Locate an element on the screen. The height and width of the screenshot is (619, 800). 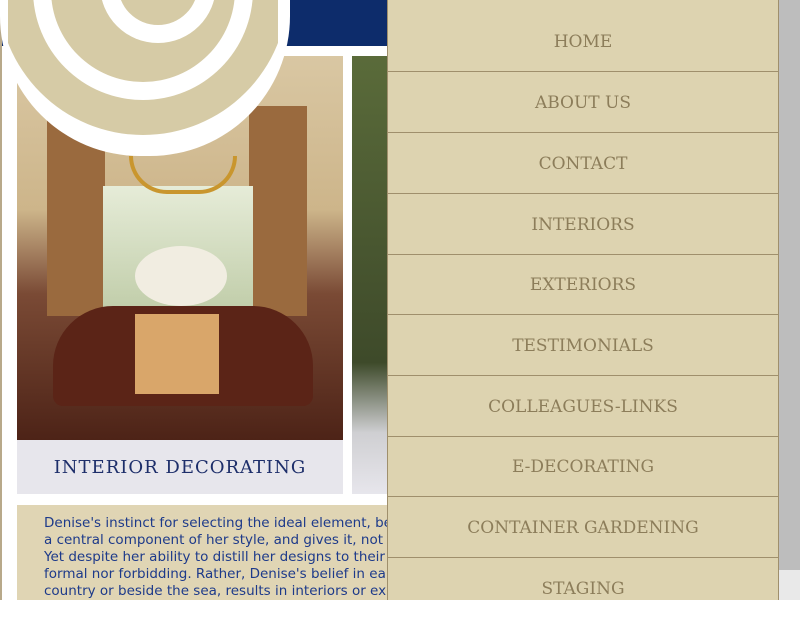
spiral-logo-icon is located at coordinates (143, 67).